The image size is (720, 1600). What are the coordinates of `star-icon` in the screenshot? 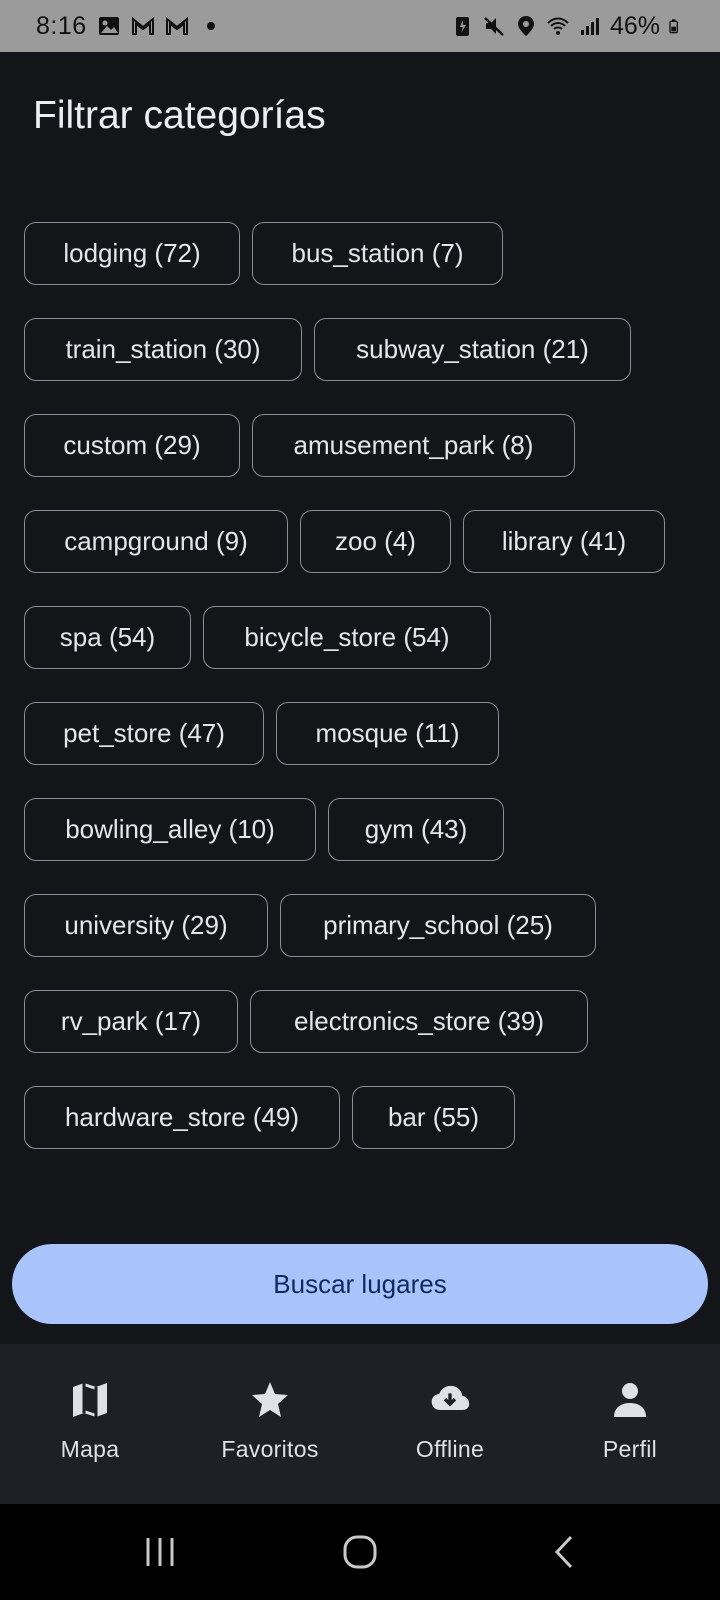 It's located at (270, 1400).